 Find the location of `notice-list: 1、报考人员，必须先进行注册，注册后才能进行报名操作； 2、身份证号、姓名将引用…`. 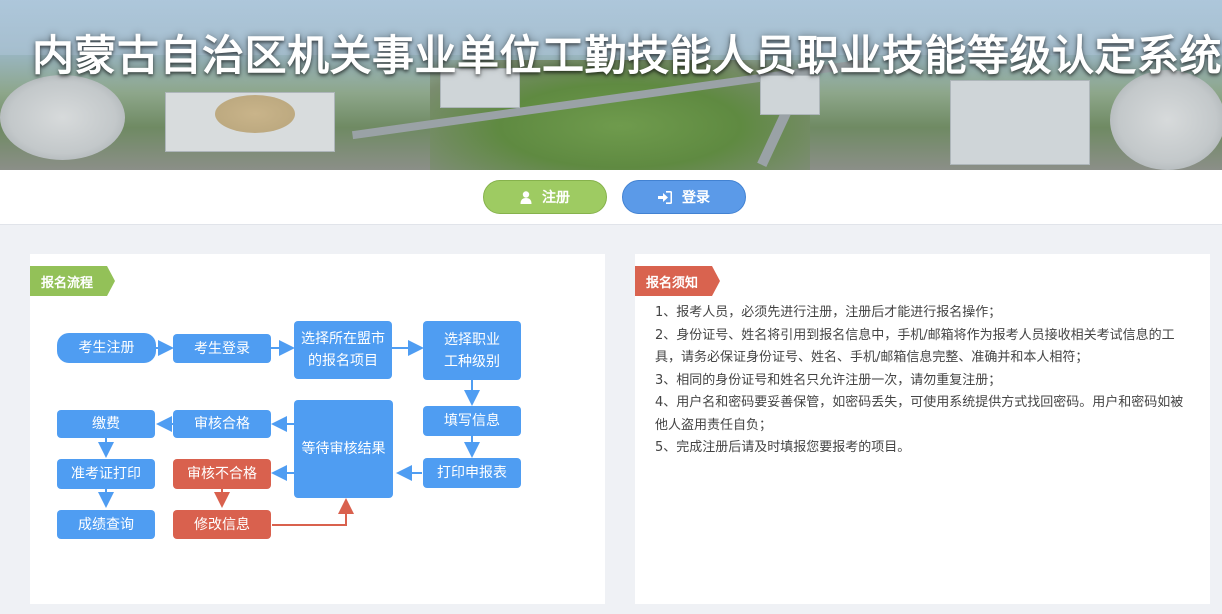

notice-list: 1、报考人员，必须先进行注册，注册后才能进行报名操作； 2、身份证号、姓名将引用… is located at coordinates (922, 381).